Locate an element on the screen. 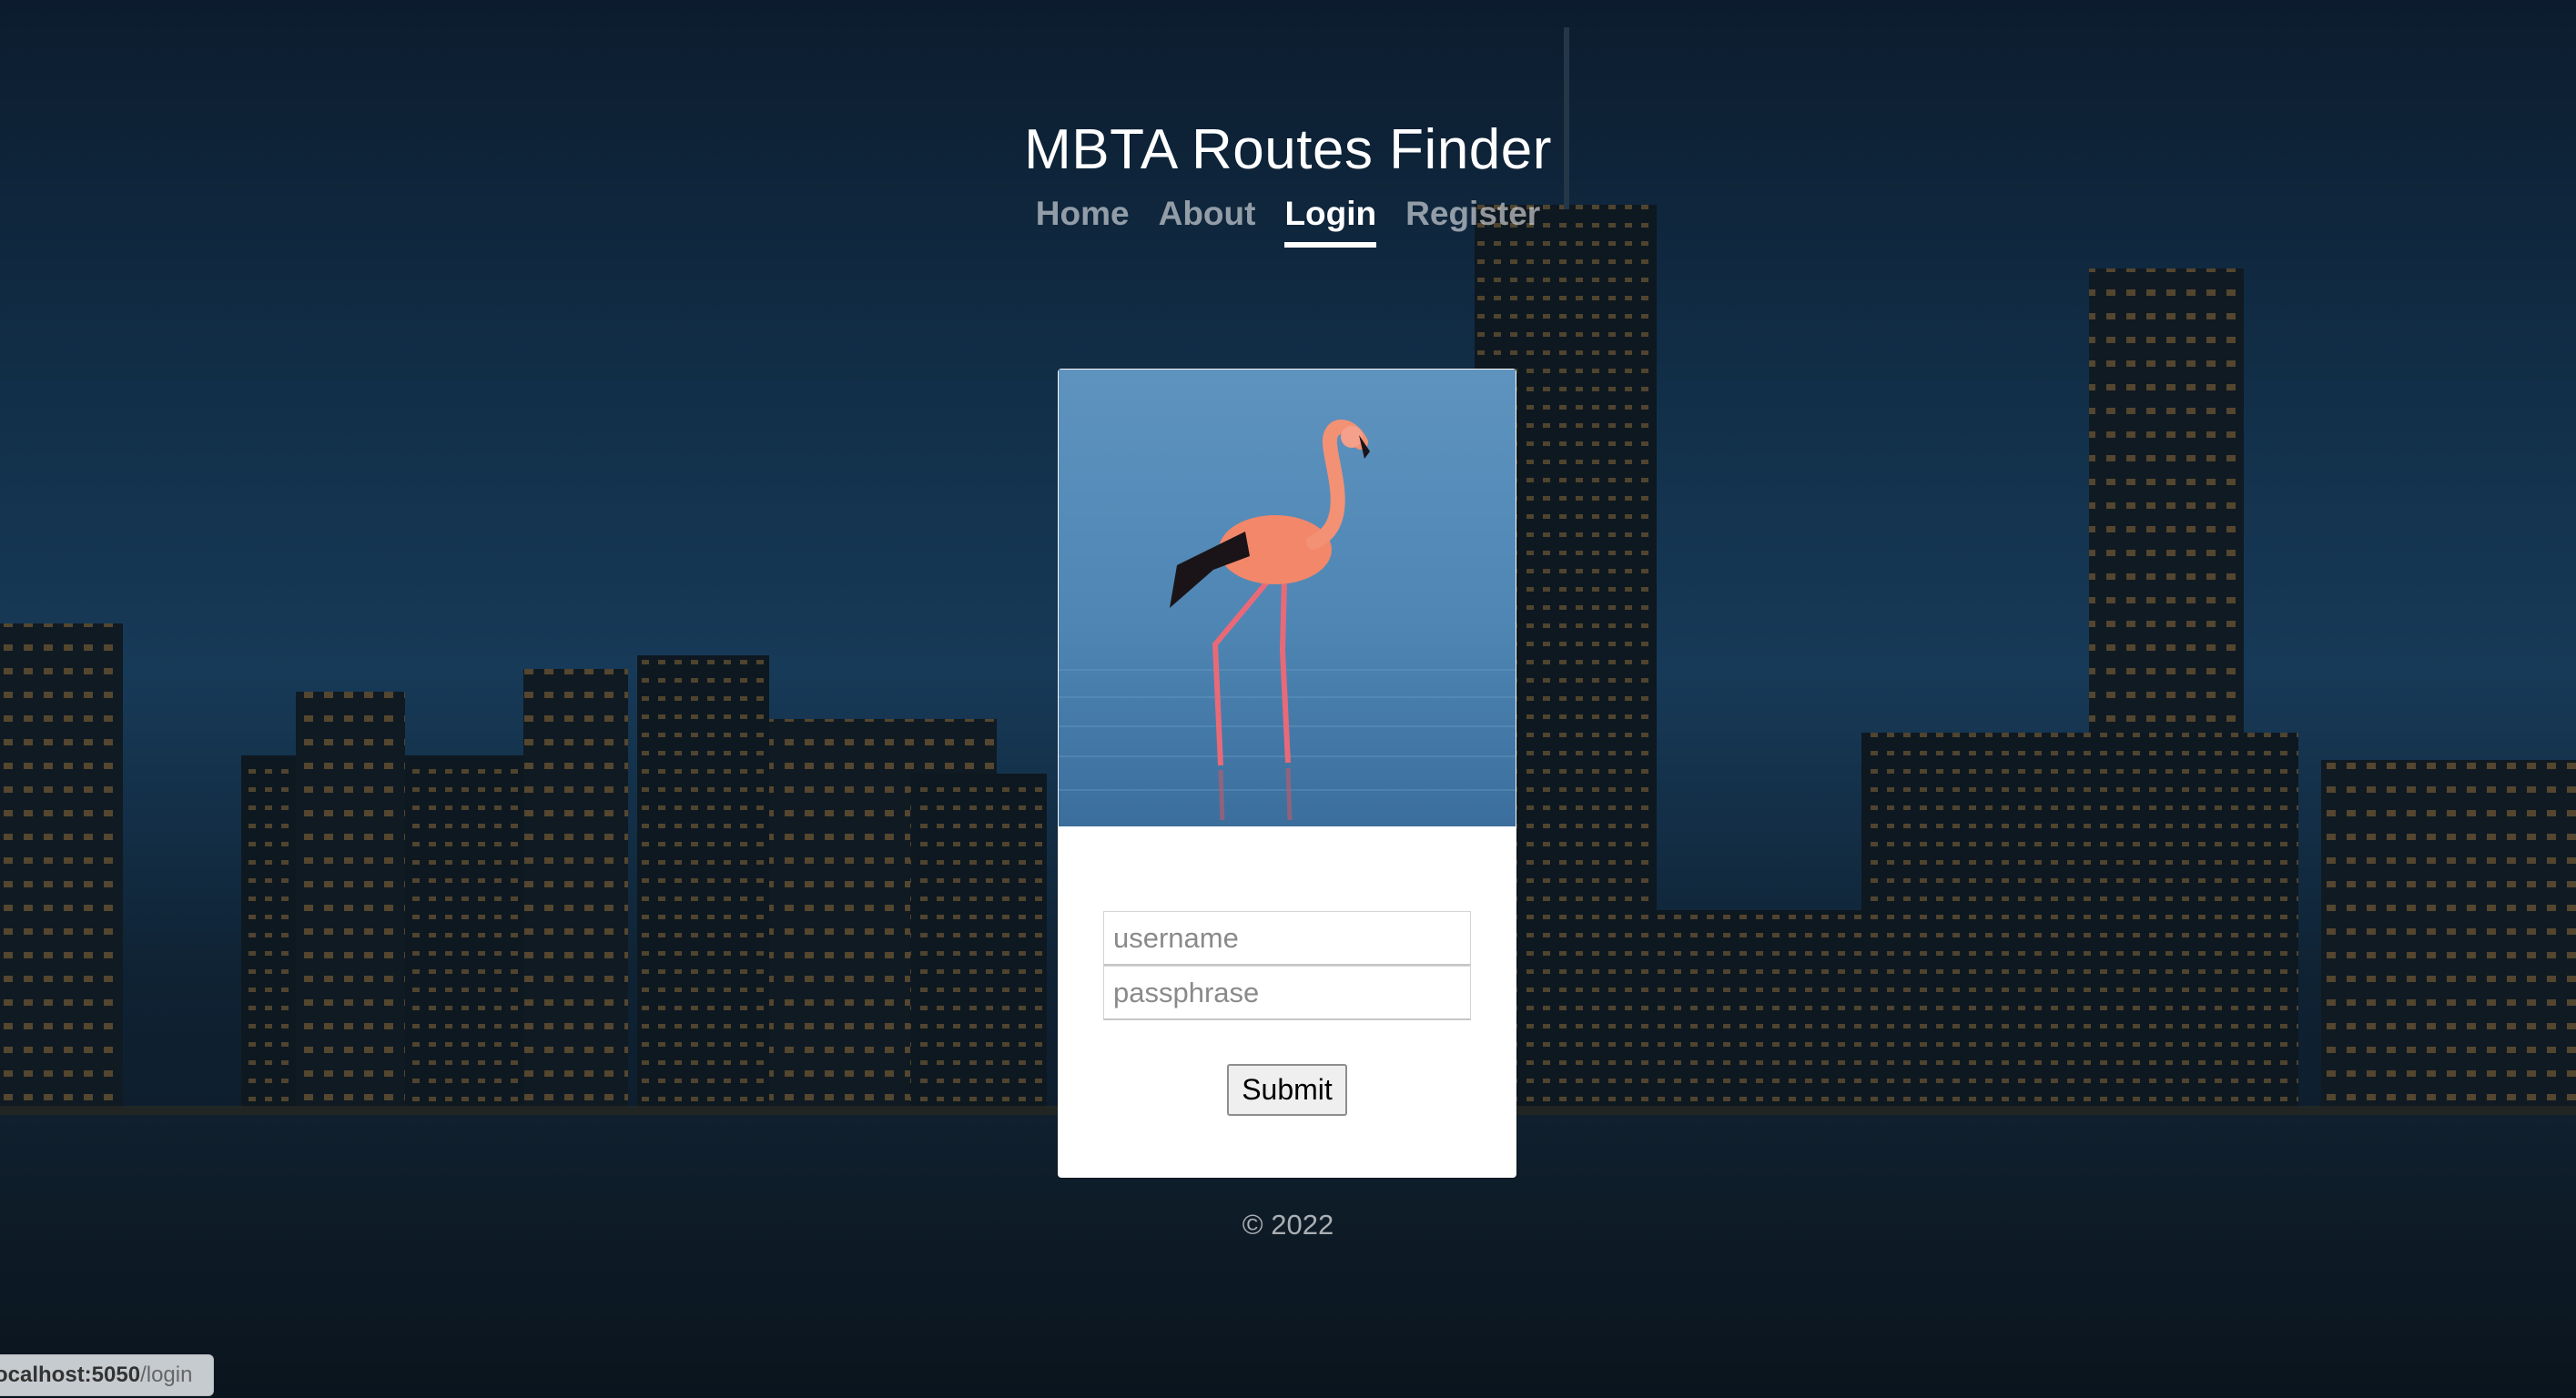  status-url-host: ocalhost:5050 is located at coordinates (70, 1375).